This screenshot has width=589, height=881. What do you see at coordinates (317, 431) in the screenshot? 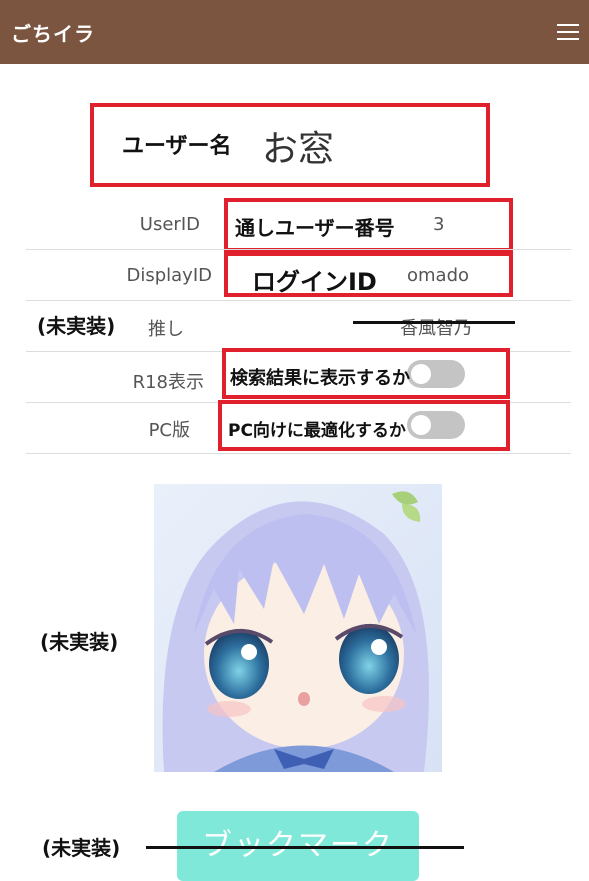
I see `pc-annotation: PC向けに最適化するか` at bounding box center [317, 431].